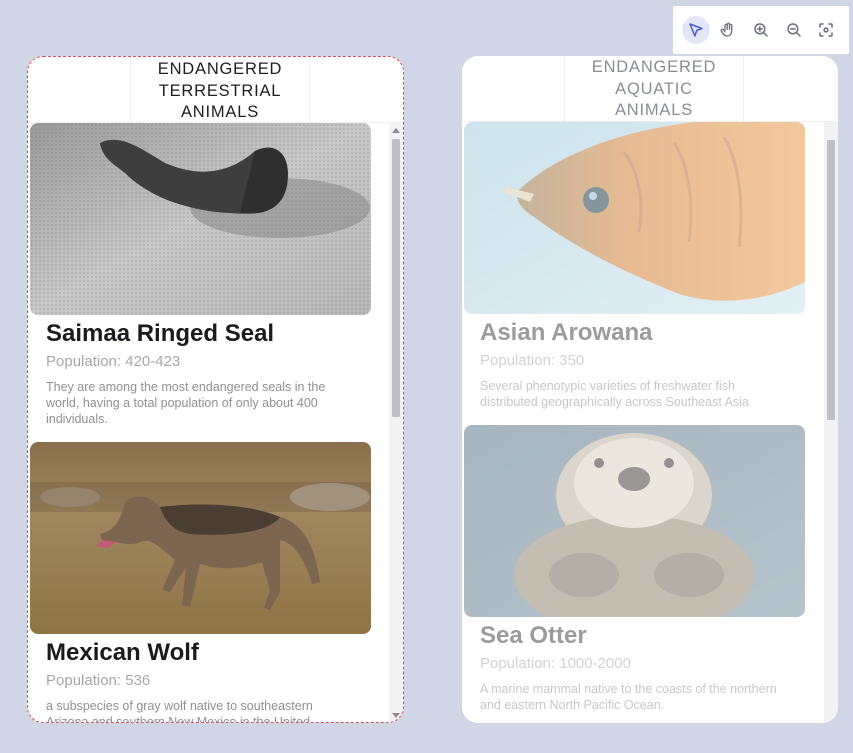 Image resolution: width=853 pixels, height=753 pixels. Describe the element at coordinates (98, 680) in the screenshot. I see `animal-population: Population: 536` at that location.